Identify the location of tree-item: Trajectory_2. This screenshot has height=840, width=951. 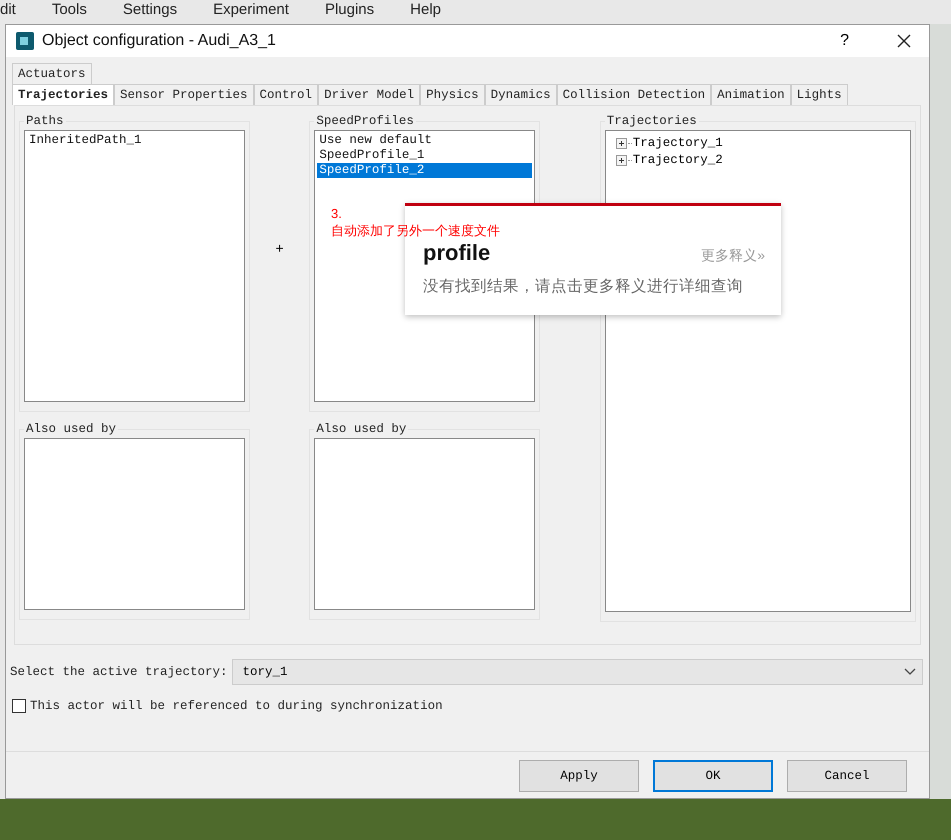
(677, 160).